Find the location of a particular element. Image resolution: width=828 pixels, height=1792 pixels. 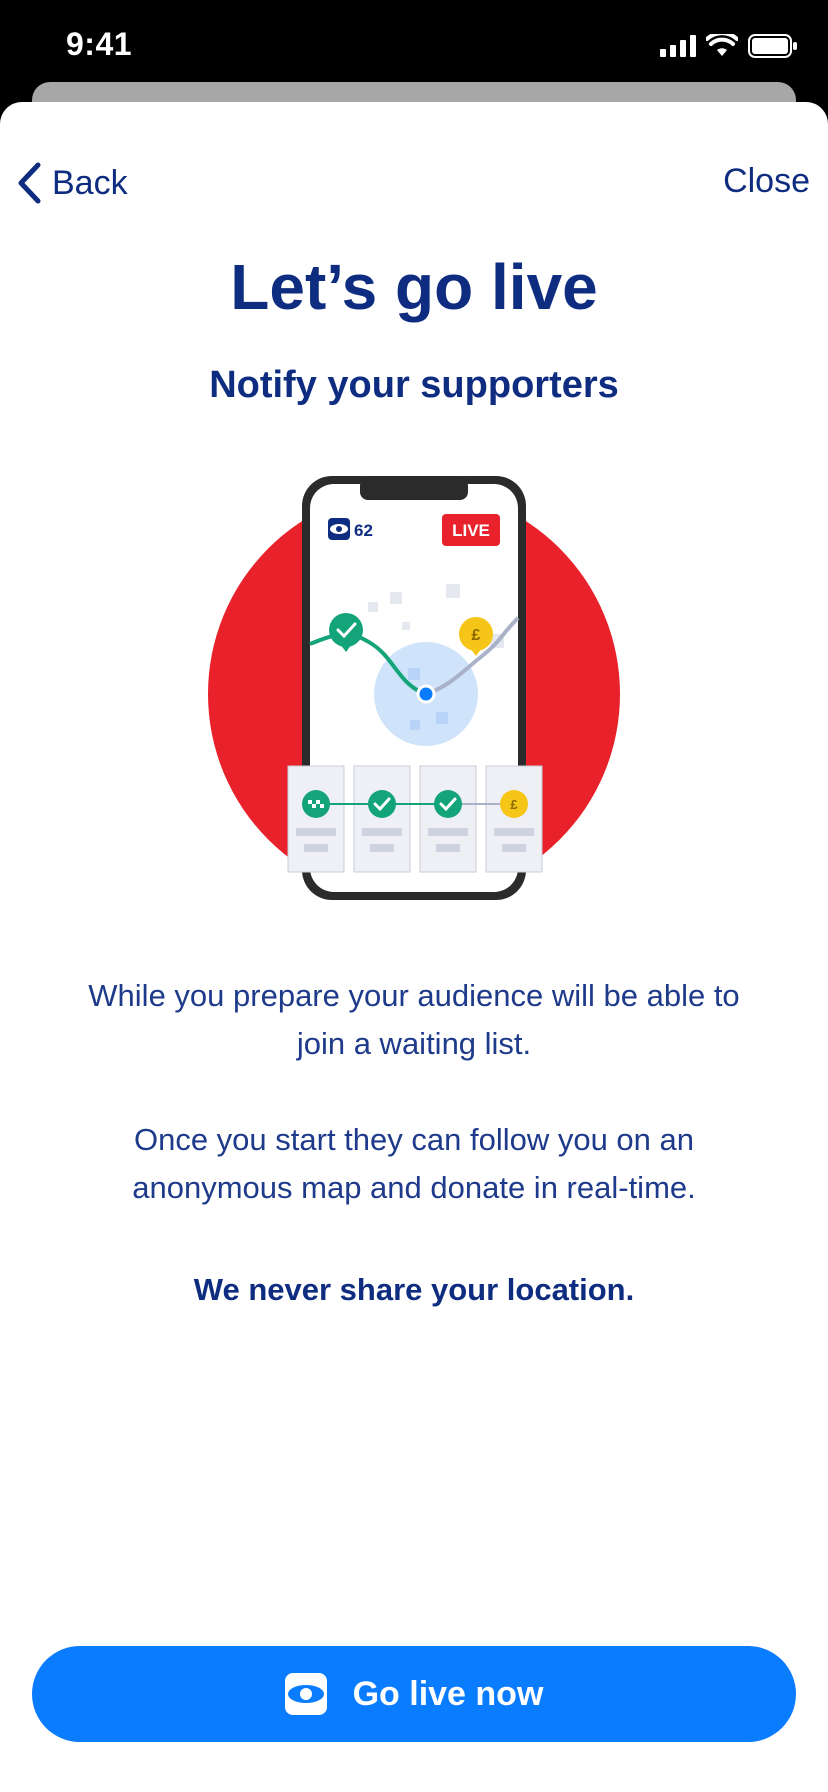

go-live-button: Go live now is located at coordinates (414, 1694).